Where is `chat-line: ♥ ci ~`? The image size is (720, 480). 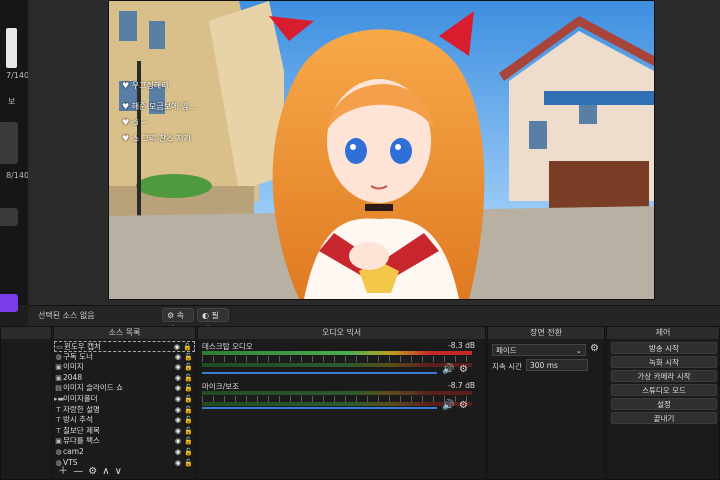
chat-line: ♥ ci ~ is located at coordinates (135, 122).